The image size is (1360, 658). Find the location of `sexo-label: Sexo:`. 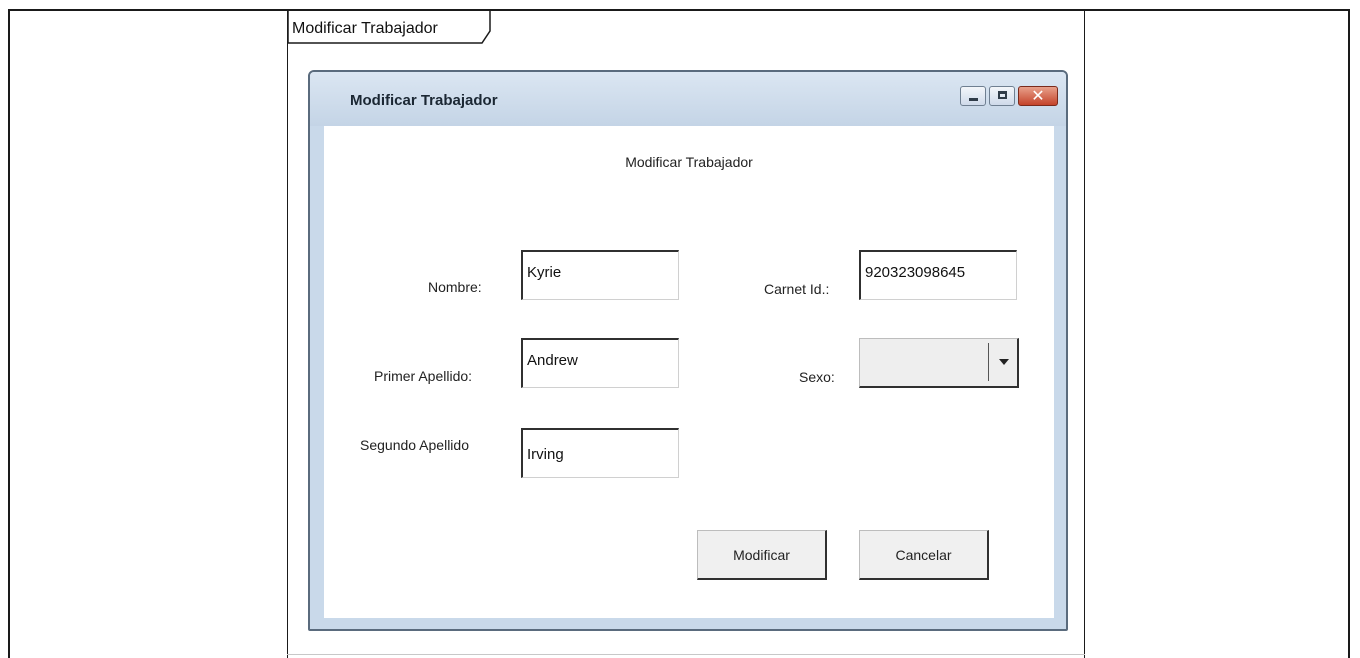

sexo-label: Sexo: is located at coordinates (817, 377).